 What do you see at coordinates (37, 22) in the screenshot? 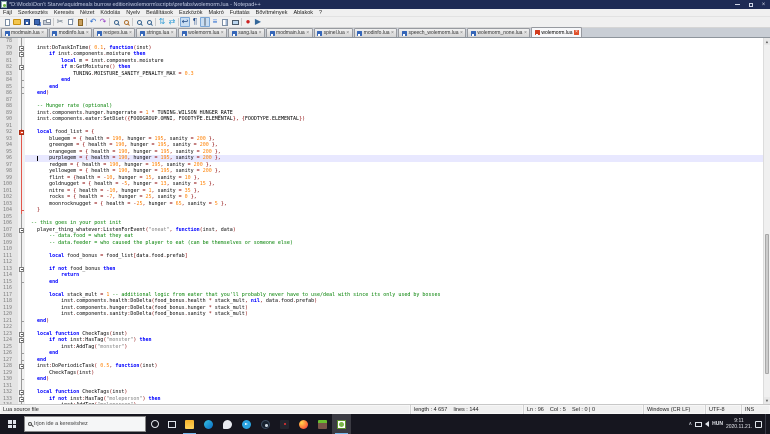
I see `save-all-icon` at bounding box center [37, 22].